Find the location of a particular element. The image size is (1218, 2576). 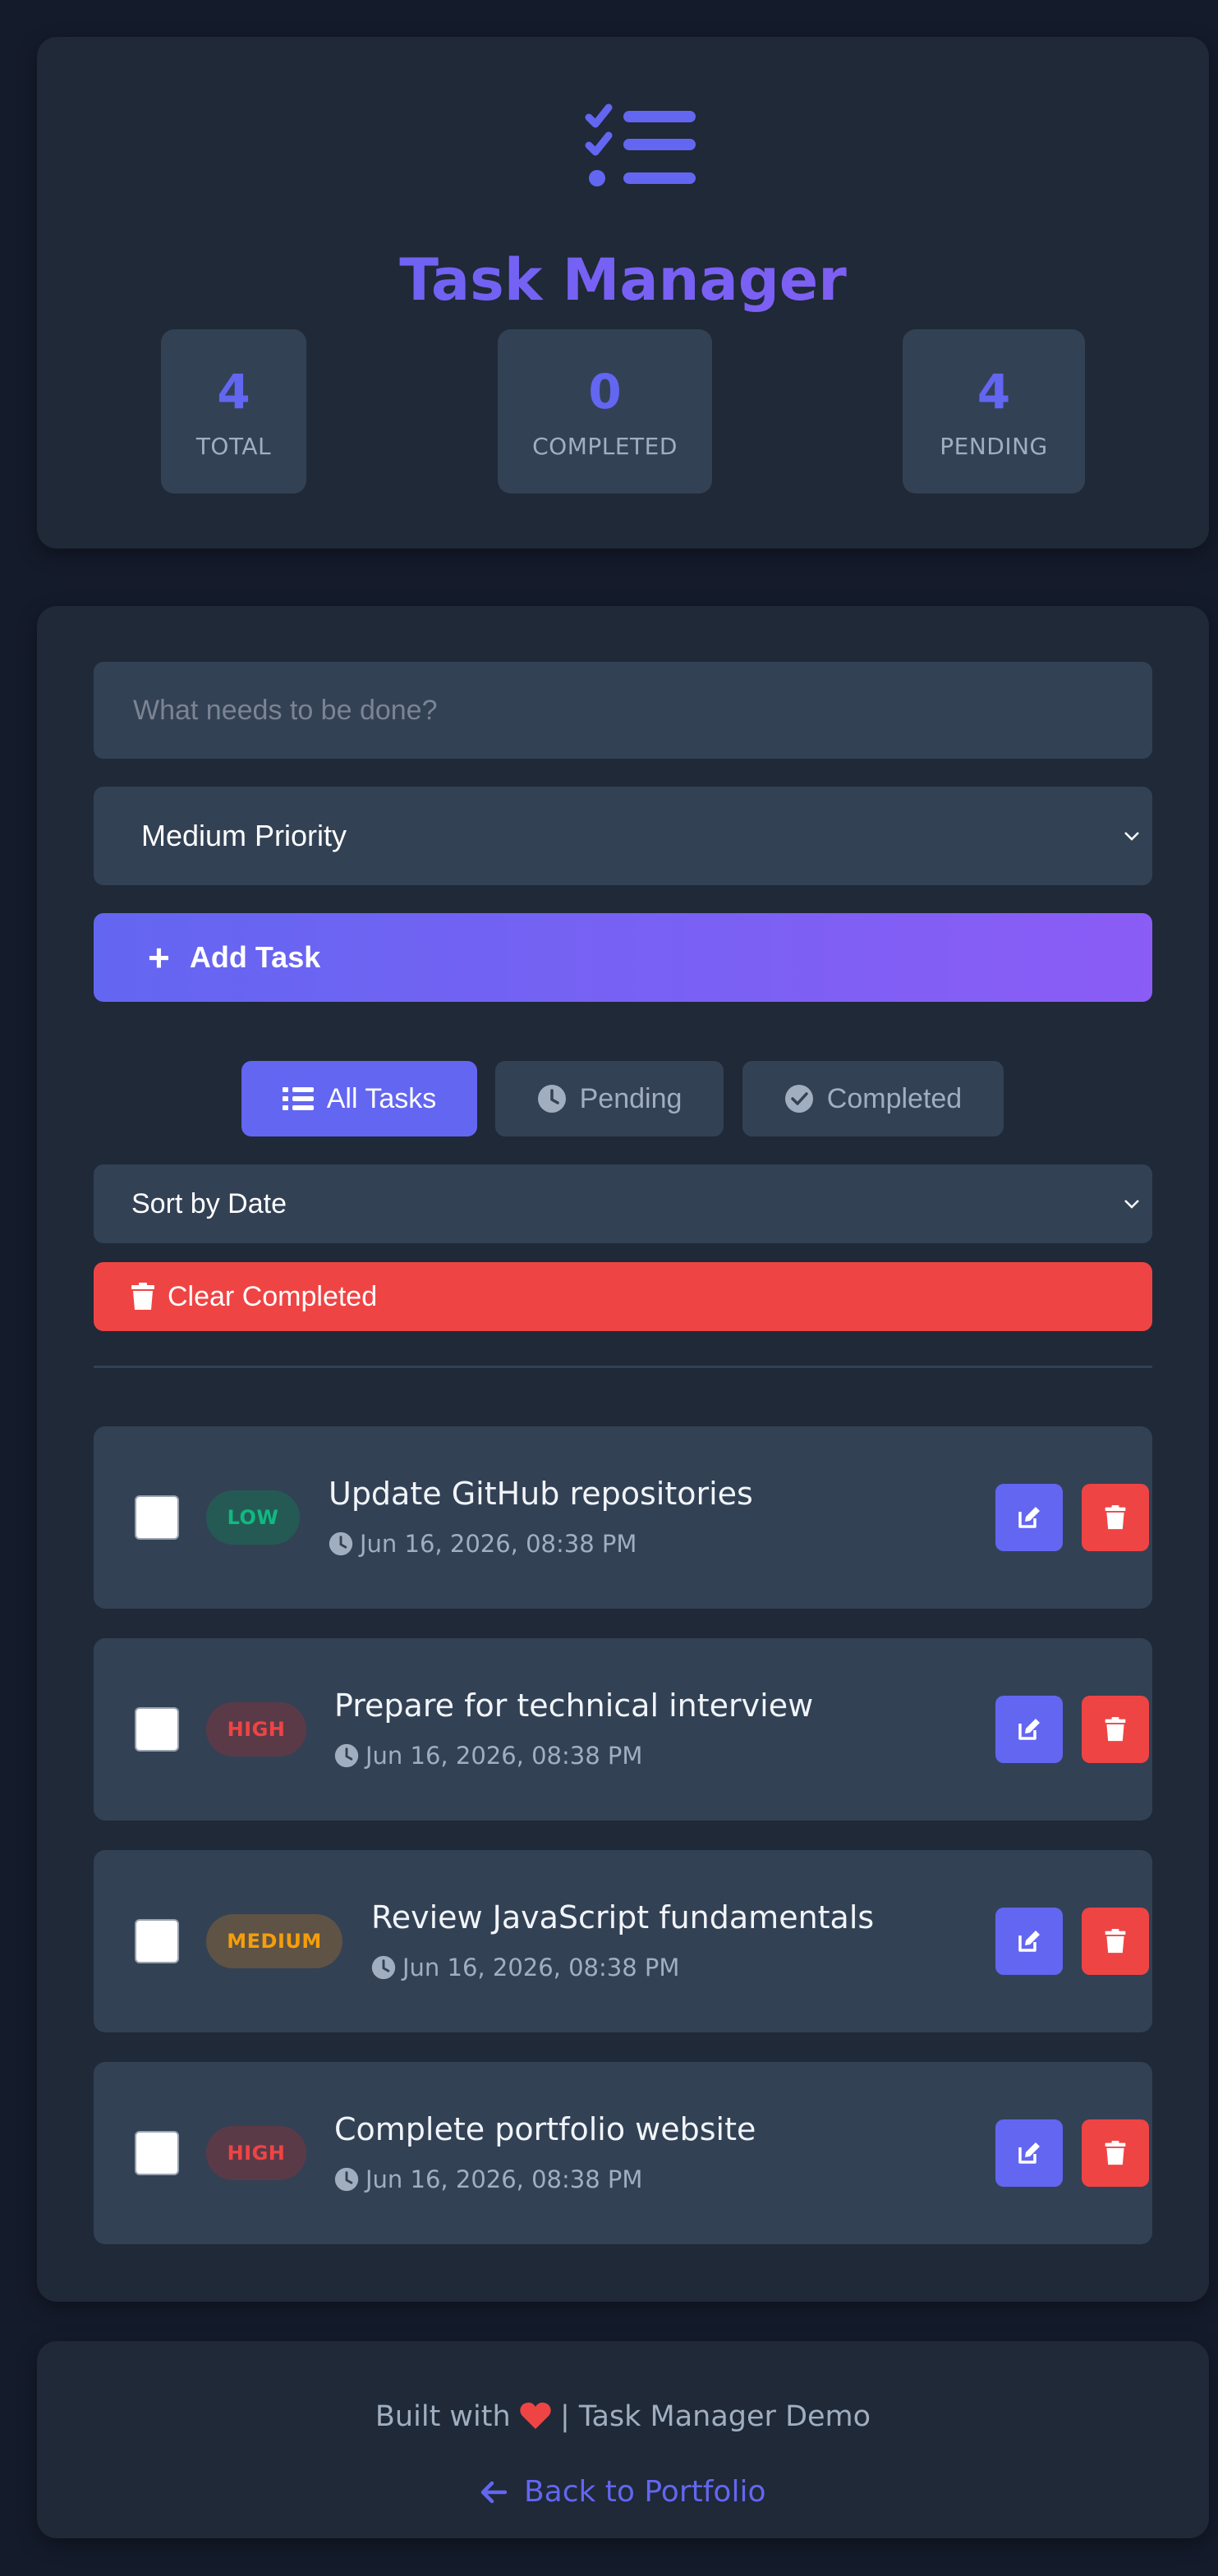

footer-credit: Built with | Task Manager Demo is located at coordinates (623, 2416).